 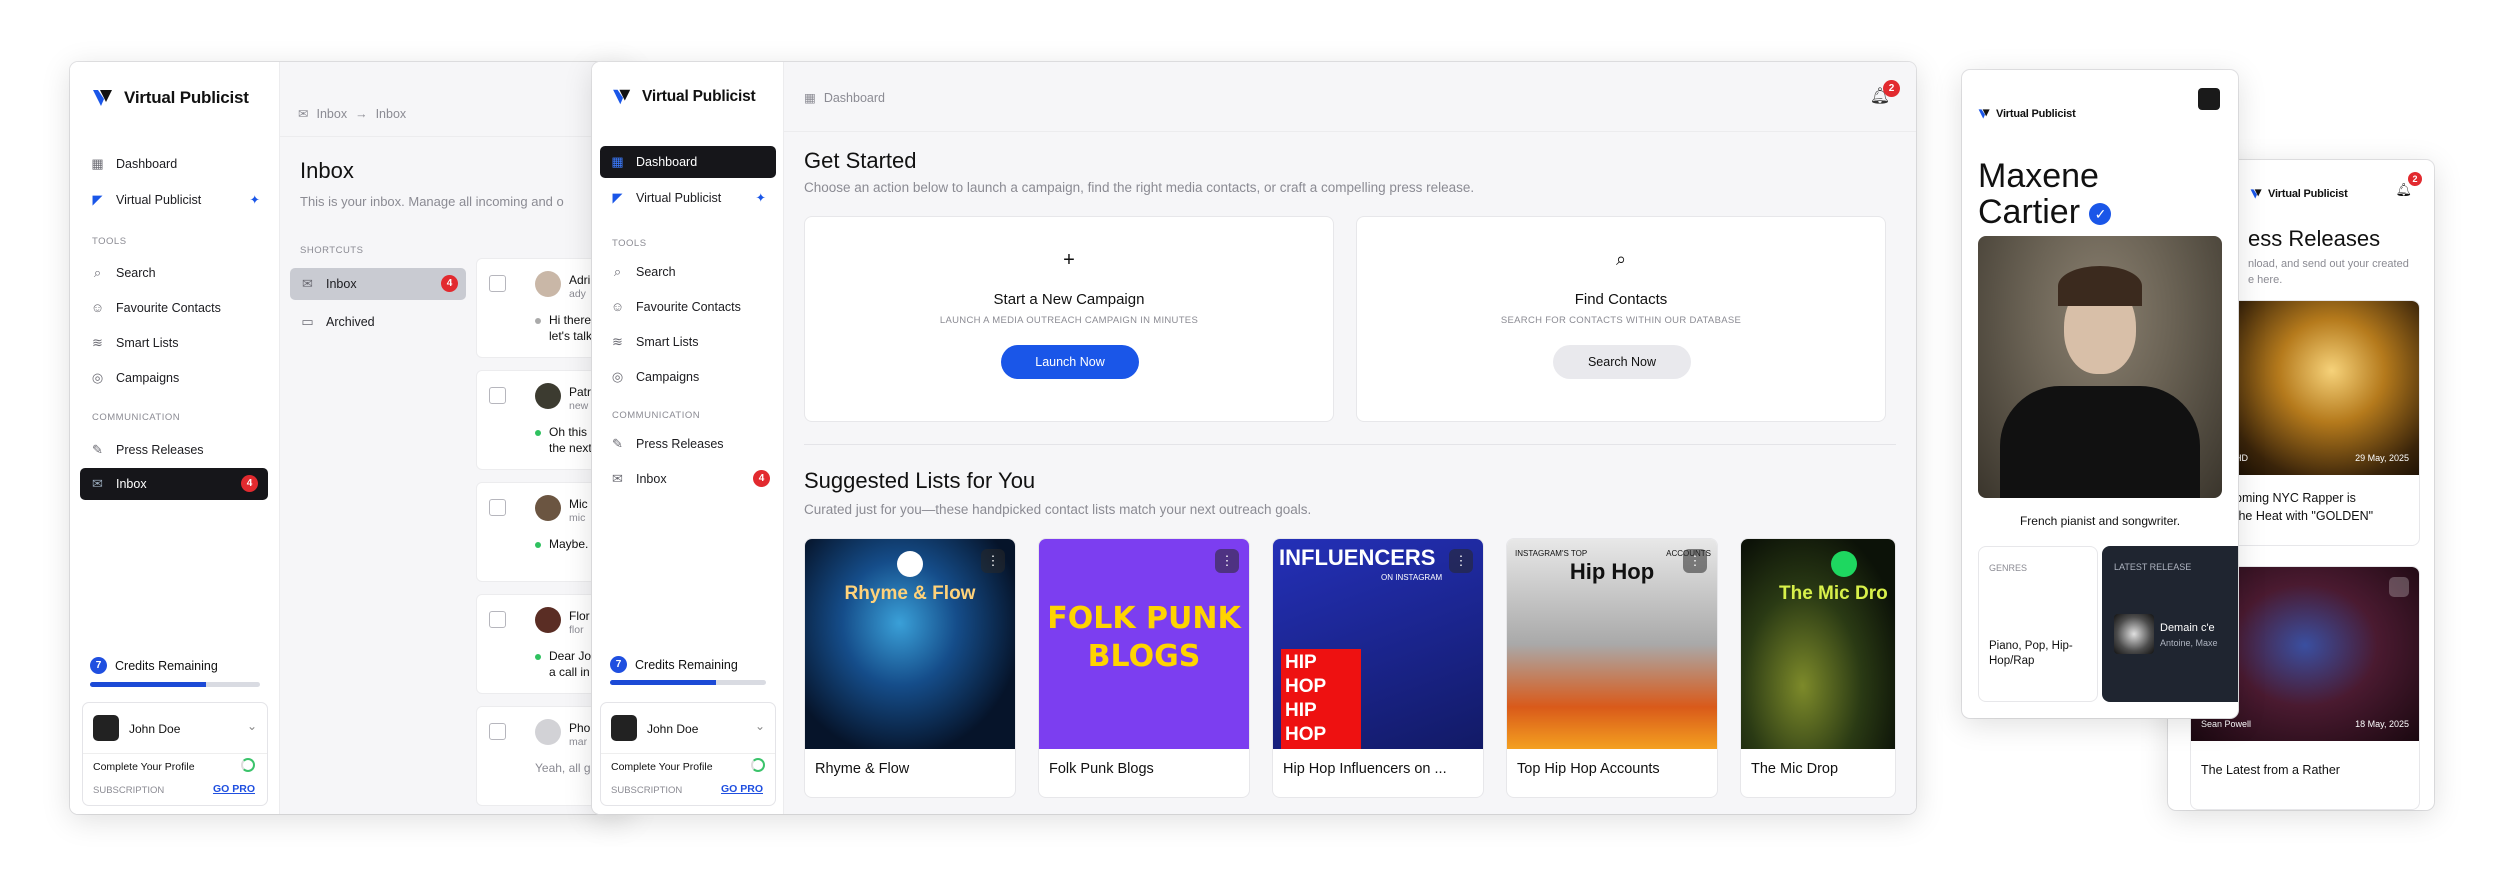 What do you see at coordinates (307, 283) in the screenshot?
I see `mail-icon: ✉` at bounding box center [307, 283].